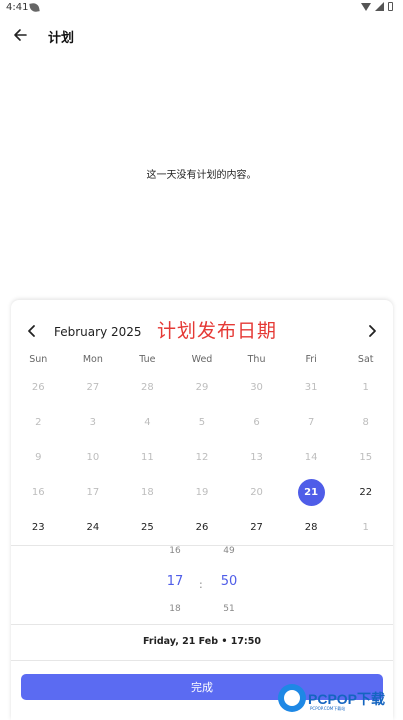 Image resolution: width=403 pixels, height=720 pixels. I want to click on day-cell: 31, so click(311, 387).